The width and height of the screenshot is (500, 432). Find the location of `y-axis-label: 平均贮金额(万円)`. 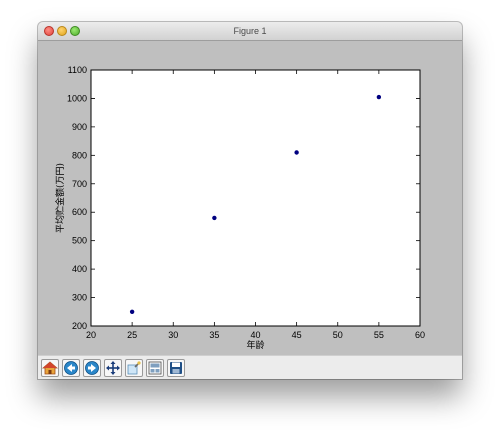

y-axis-label: 平均贮金额(万円) is located at coordinates (60, 198).